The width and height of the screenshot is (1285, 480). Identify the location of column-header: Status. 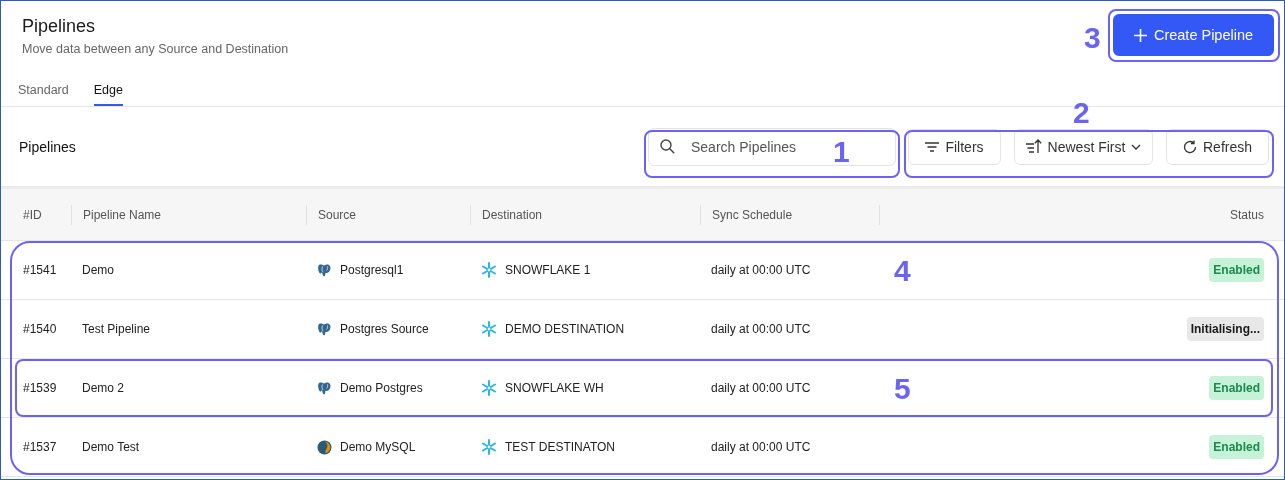
(1081, 214).